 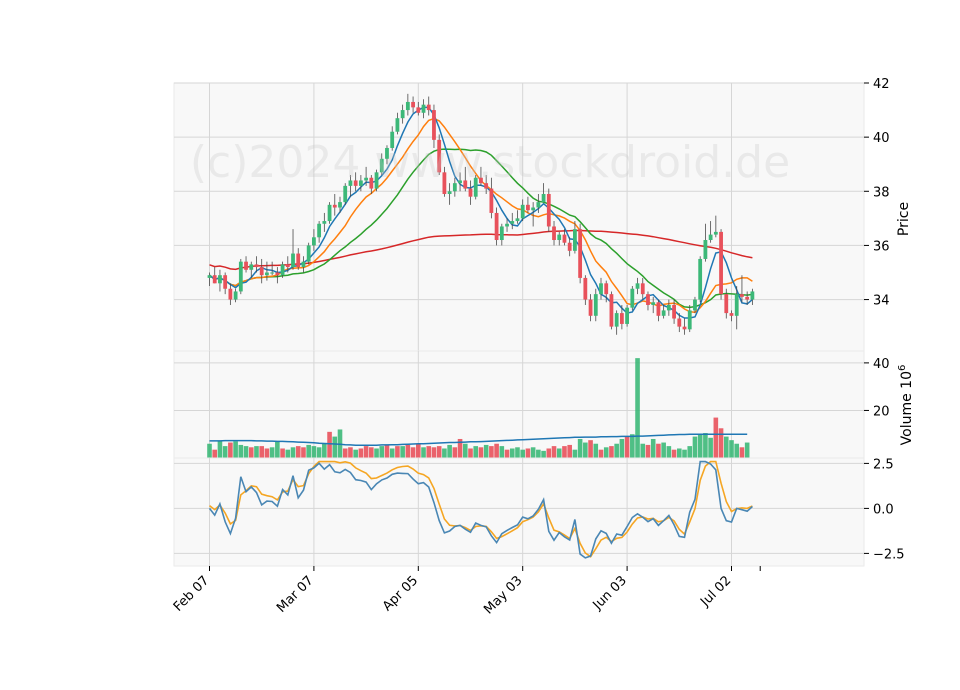 What do you see at coordinates (503, 595) in the screenshot?
I see `x-tick-label: May 03` at bounding box center [503, 595].